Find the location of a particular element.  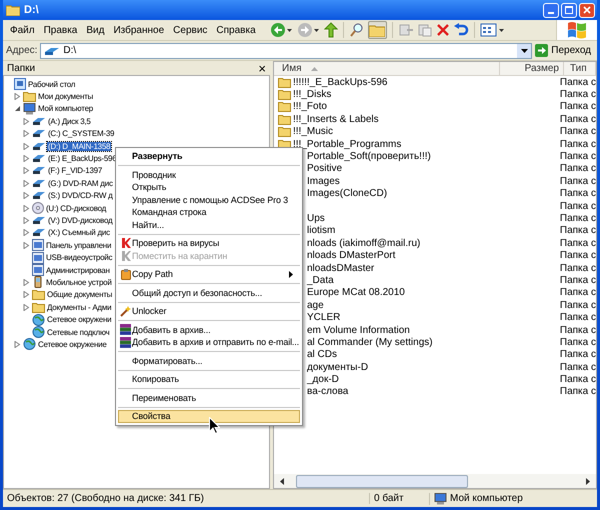

file-name: _Data is located at coordinates (320, 280).